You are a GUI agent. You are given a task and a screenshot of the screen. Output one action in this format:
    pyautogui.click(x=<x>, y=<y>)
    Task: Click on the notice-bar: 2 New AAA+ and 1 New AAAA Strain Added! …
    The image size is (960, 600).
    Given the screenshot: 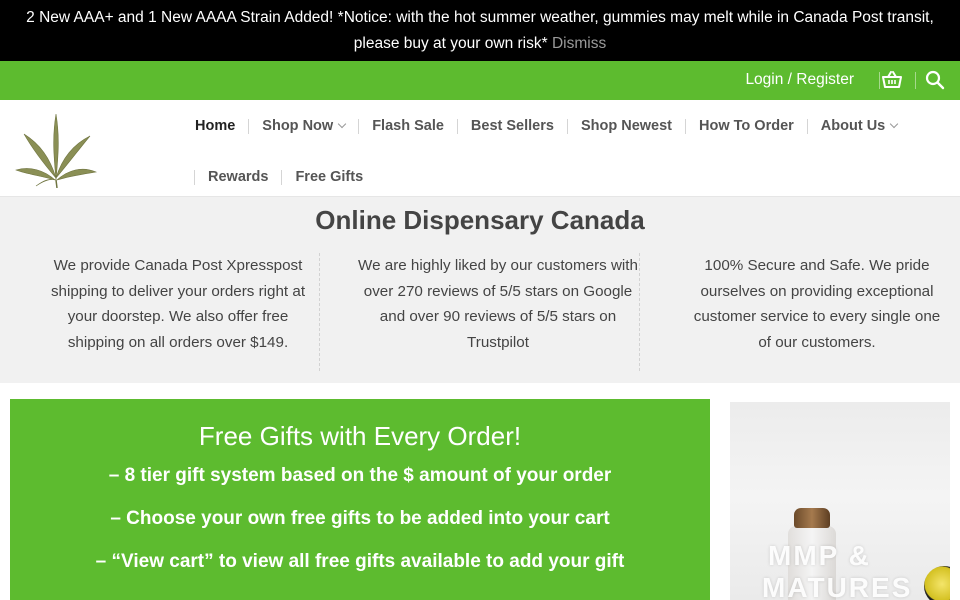 What is the action you would take?
    pyautogui.click(x=480, y=30)
    